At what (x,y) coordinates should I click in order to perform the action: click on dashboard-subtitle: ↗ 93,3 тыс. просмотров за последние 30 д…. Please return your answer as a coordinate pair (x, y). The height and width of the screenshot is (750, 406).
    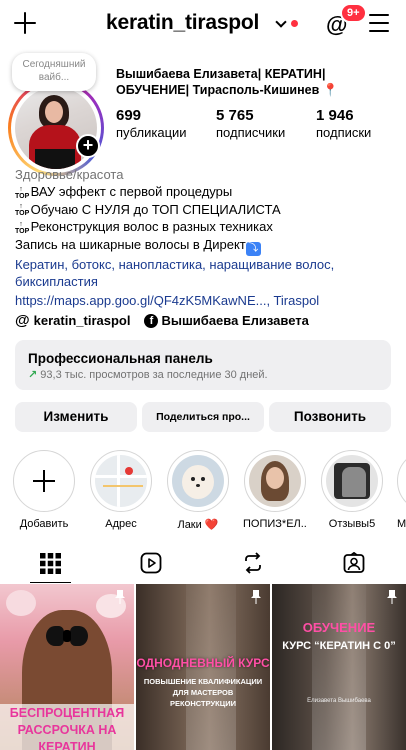
    Looking at the image, I should click on (148, 375).